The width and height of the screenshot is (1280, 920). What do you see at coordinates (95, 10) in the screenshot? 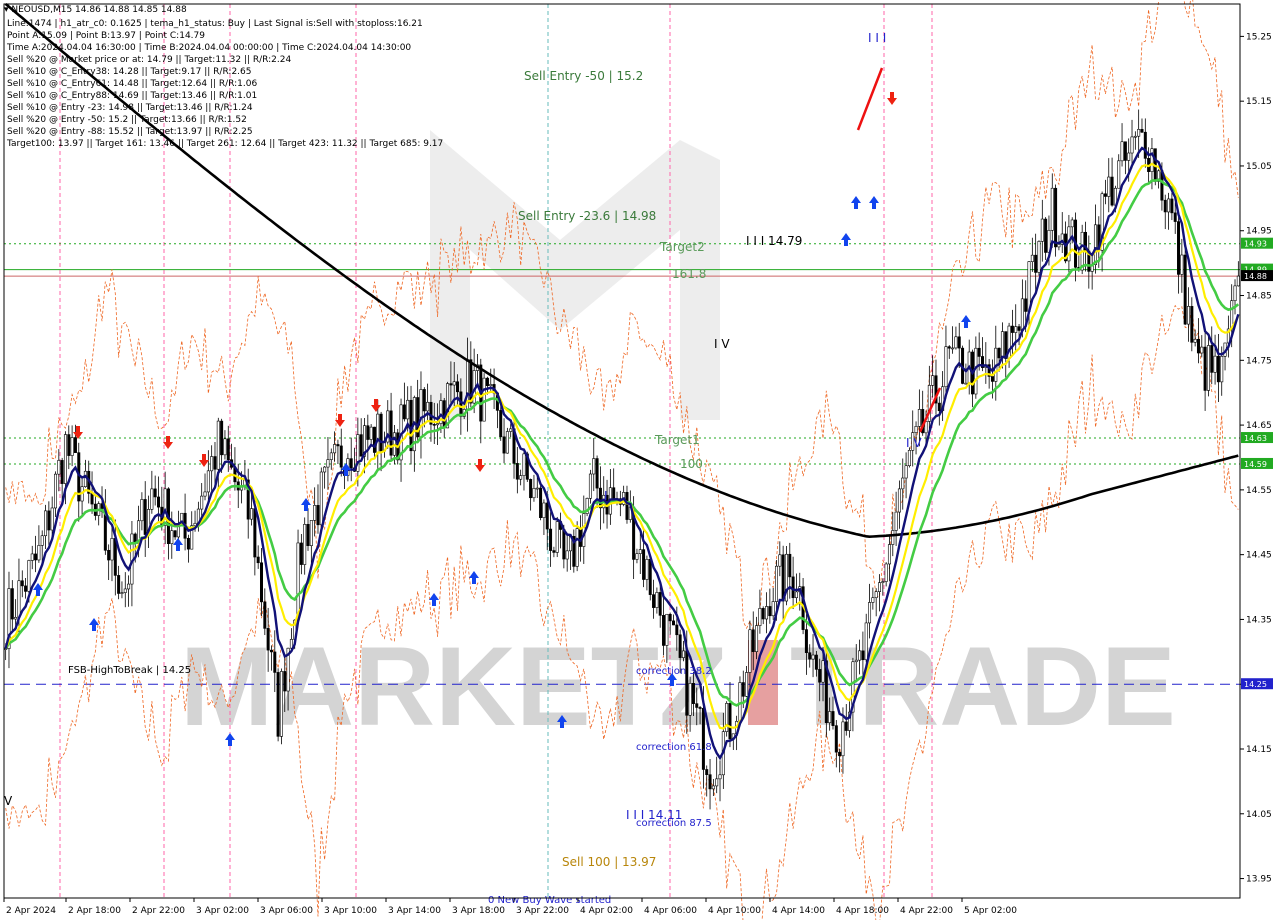
I see `symbol-header: ▾ NEOUSD,M15 14.86 14.88 14.85 14.88` at bounding box center [95, 10].